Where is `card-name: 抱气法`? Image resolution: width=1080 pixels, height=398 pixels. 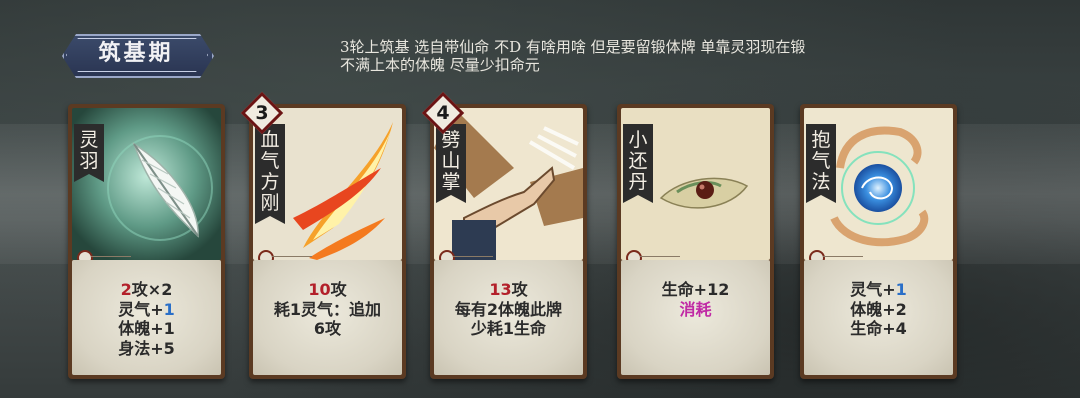 card-name: 抱气法 is located at coordinates (821, 163).